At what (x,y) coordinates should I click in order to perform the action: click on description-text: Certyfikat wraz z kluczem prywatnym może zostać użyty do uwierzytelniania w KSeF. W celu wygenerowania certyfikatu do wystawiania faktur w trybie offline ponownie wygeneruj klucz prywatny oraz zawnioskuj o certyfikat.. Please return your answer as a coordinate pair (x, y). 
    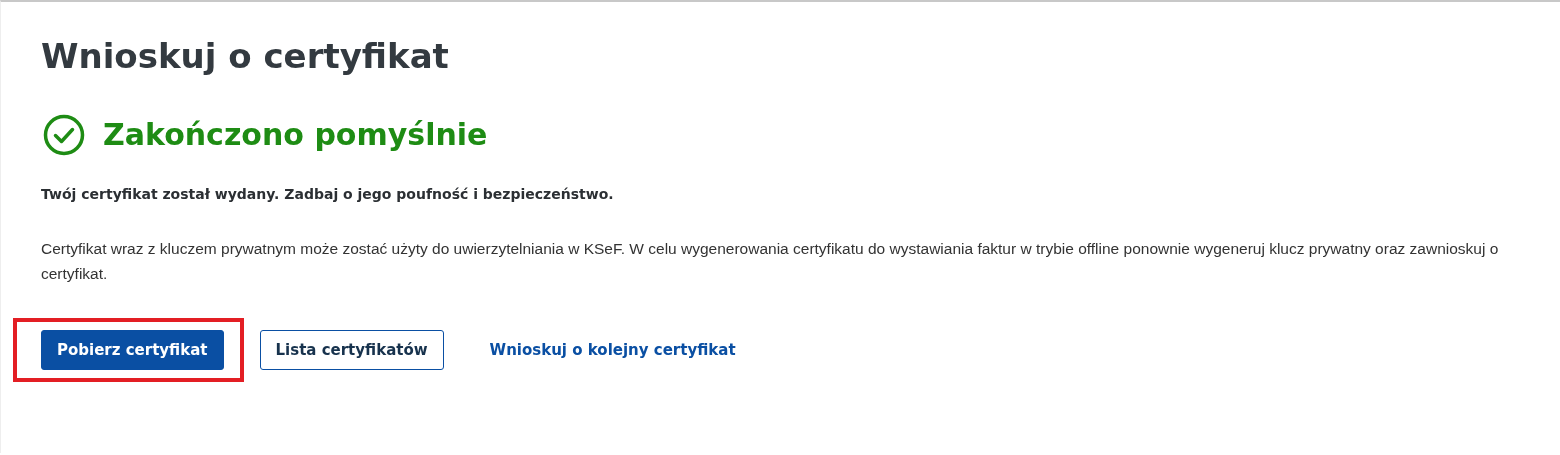
    Looking at the image, I should click on (770, 261).